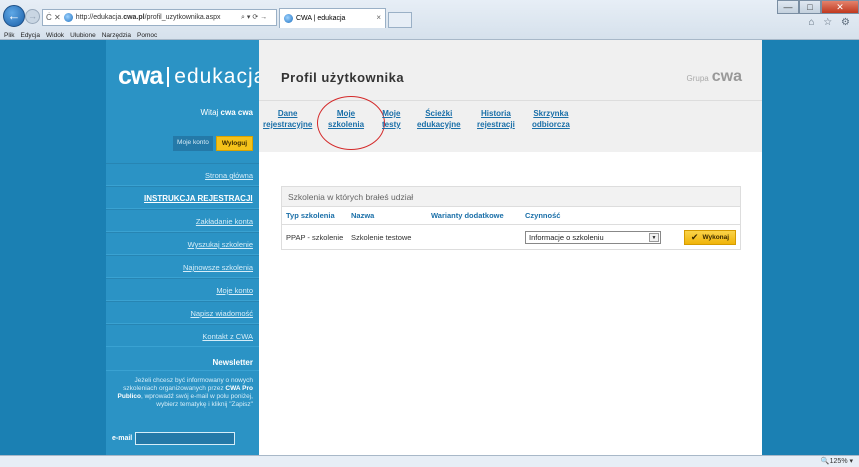  I want to click on sidebar-item-instrukcja: INSTRUKCJA REJESTRACJI, so click(182, 197).